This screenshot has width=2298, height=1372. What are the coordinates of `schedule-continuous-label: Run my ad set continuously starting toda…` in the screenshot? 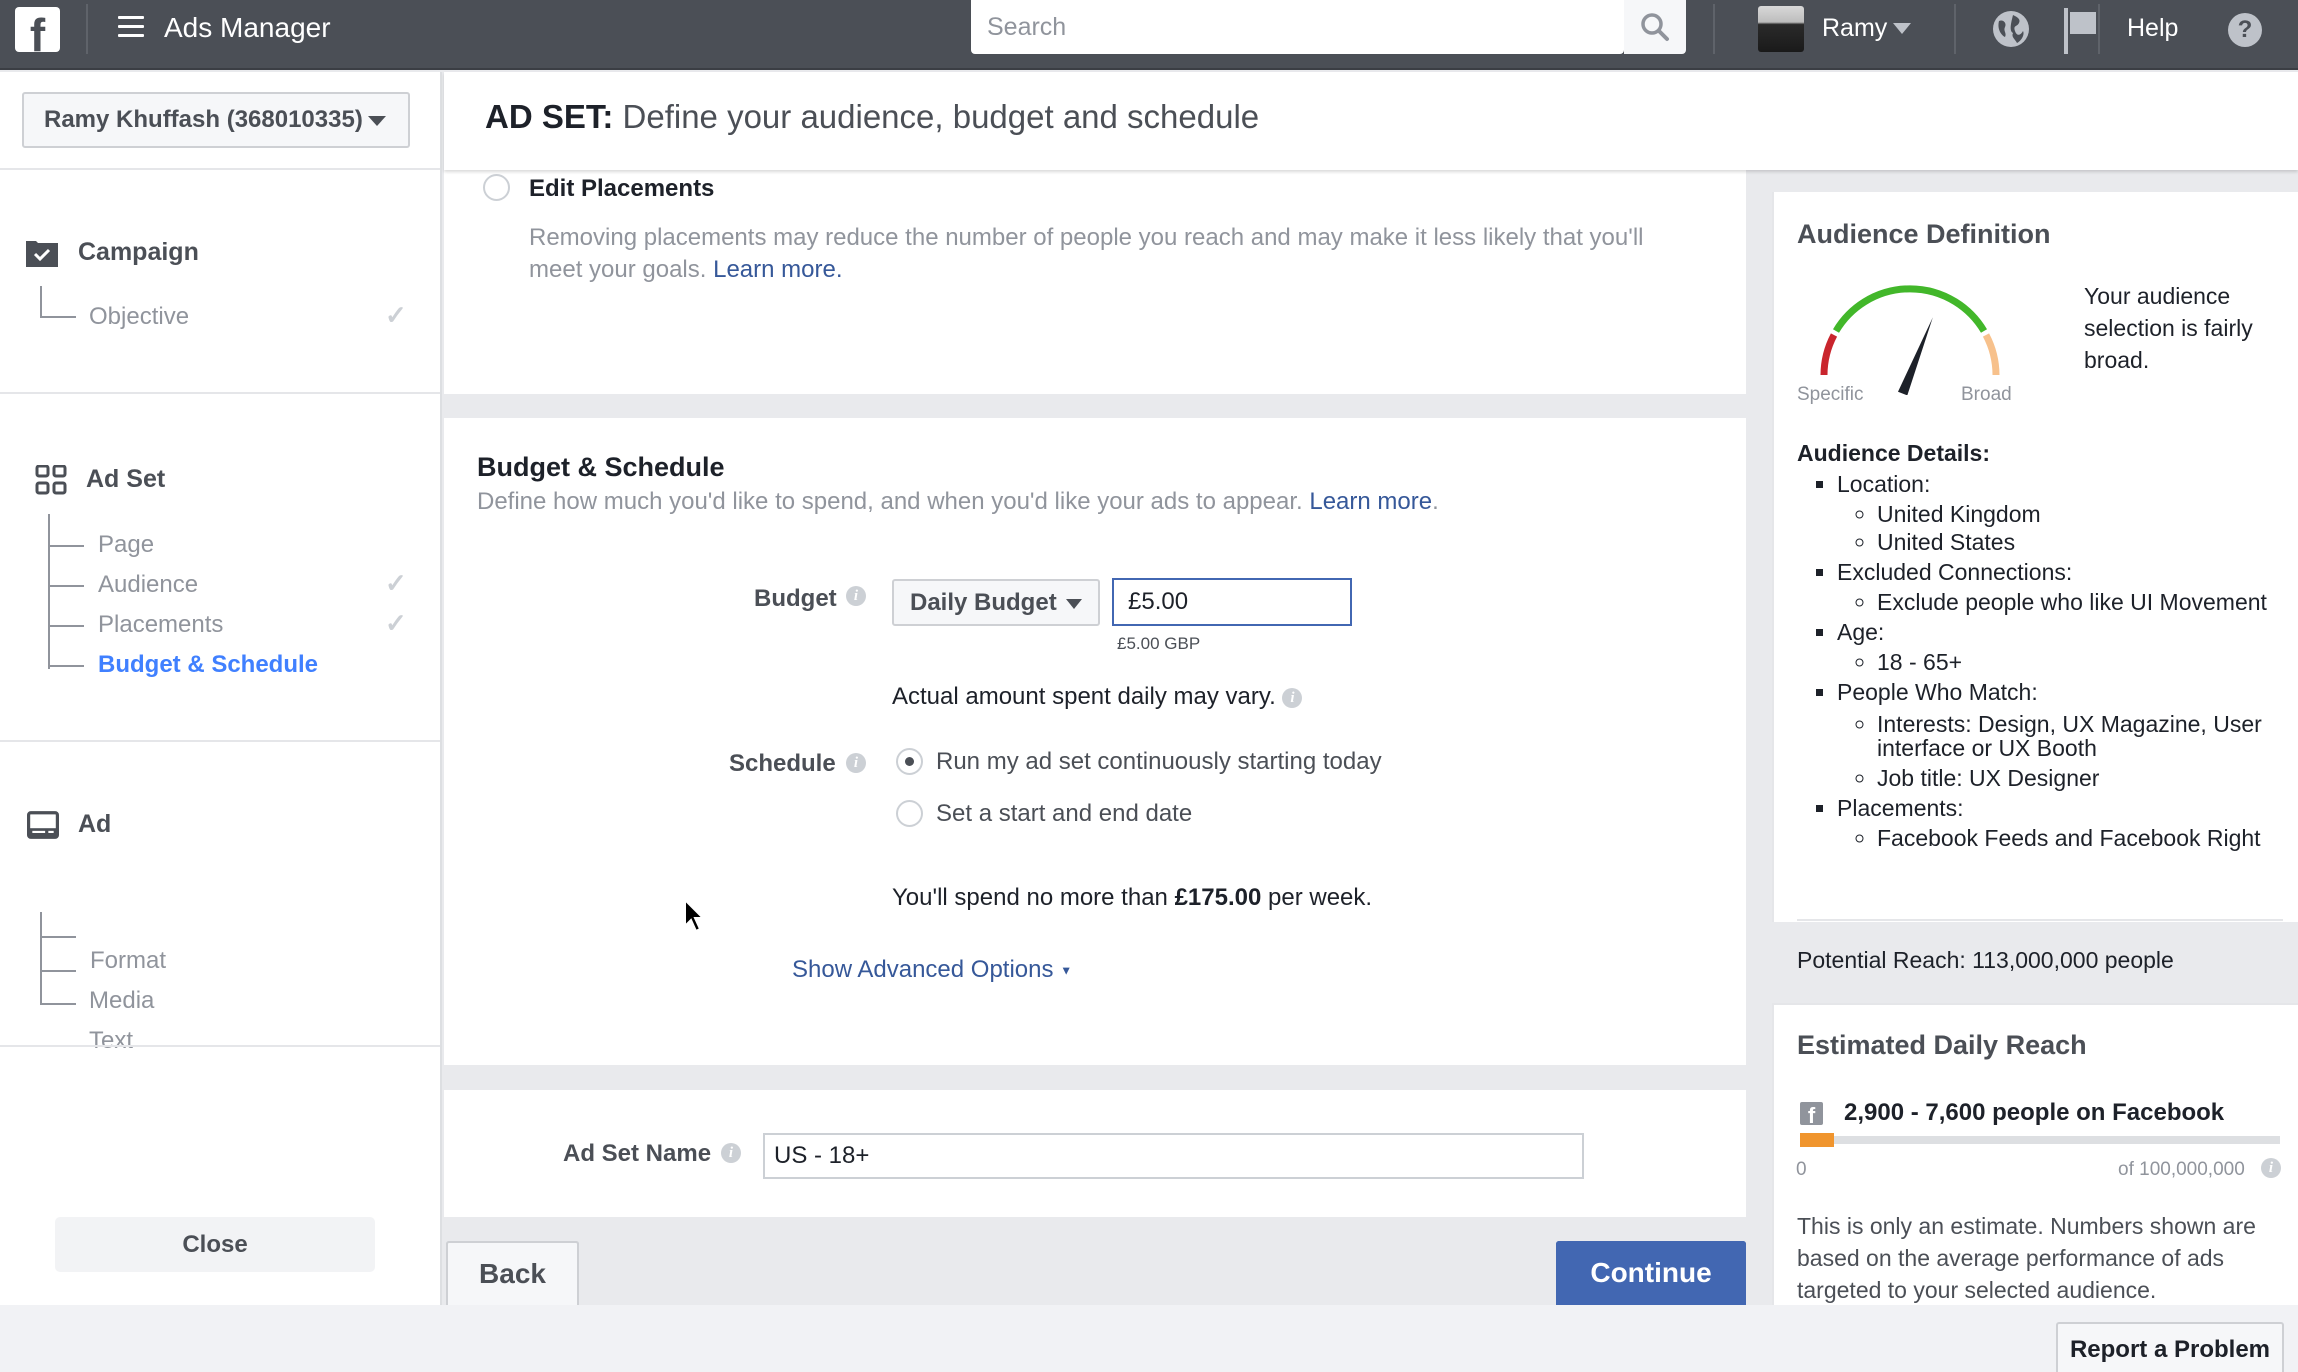 It's located at (1159, 762).